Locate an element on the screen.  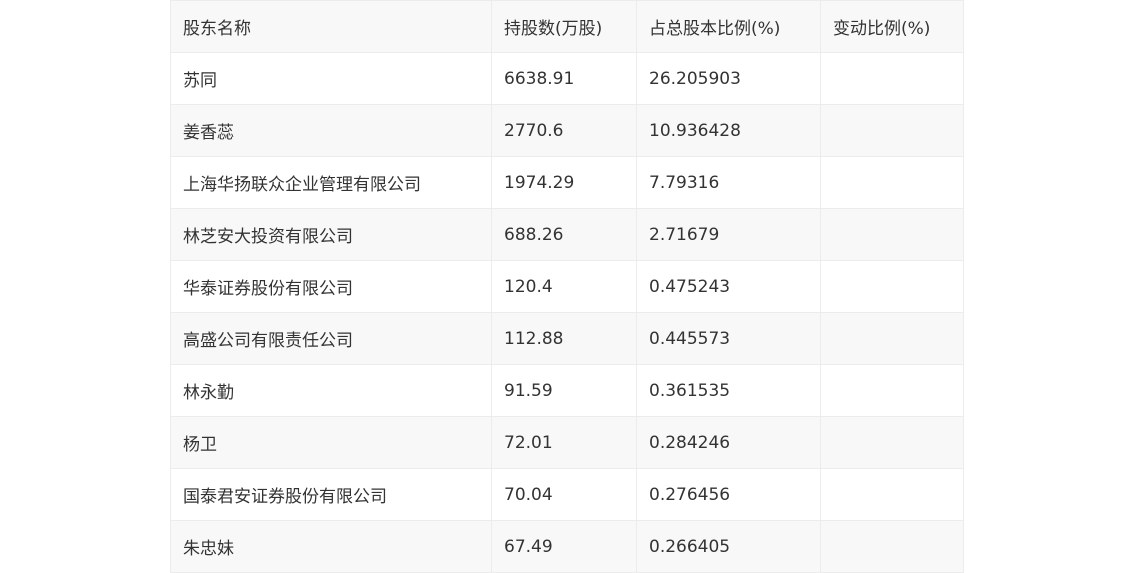
table-row: 朱忠妹 67.49 0.266405 is located at coordinates (567, 546).